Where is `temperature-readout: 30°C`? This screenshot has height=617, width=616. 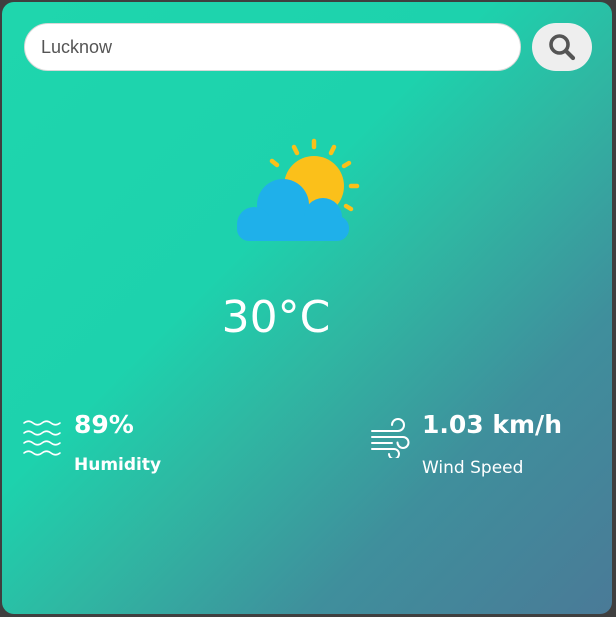
temperature-readout: 30°C is located at coordinates (276, 317).